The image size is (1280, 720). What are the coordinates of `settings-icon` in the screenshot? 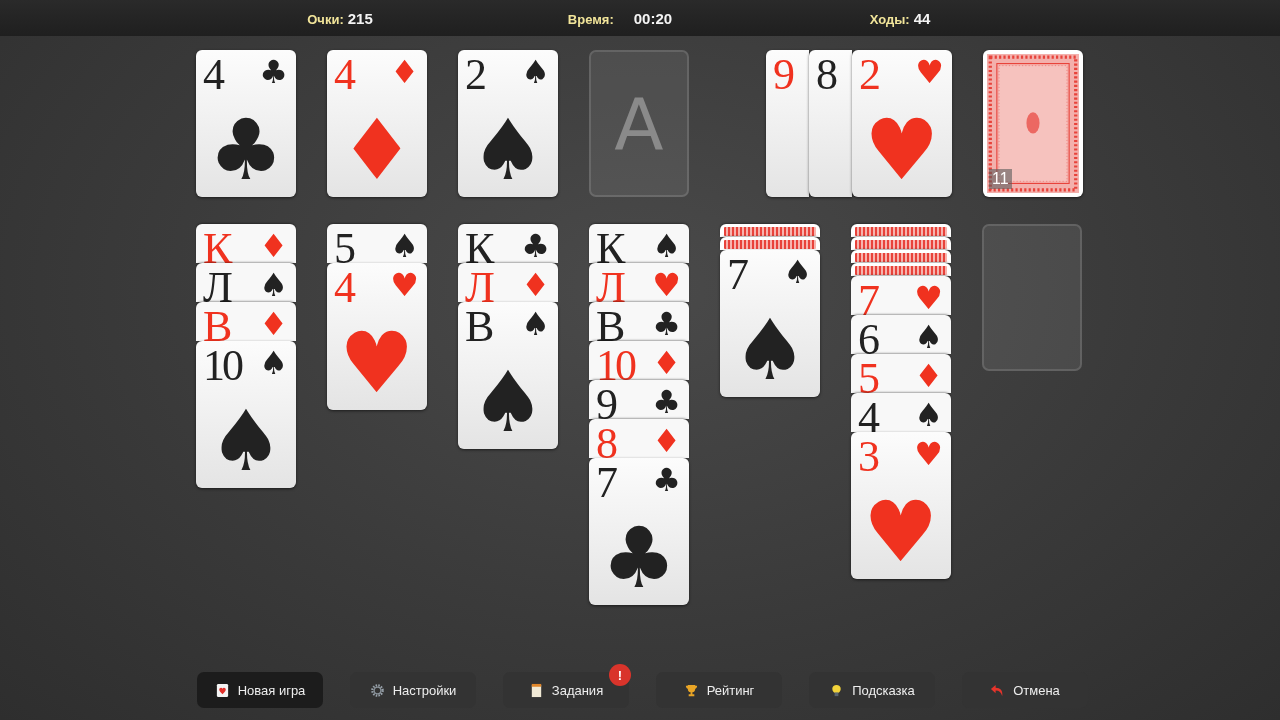 It's located at (377, 690).